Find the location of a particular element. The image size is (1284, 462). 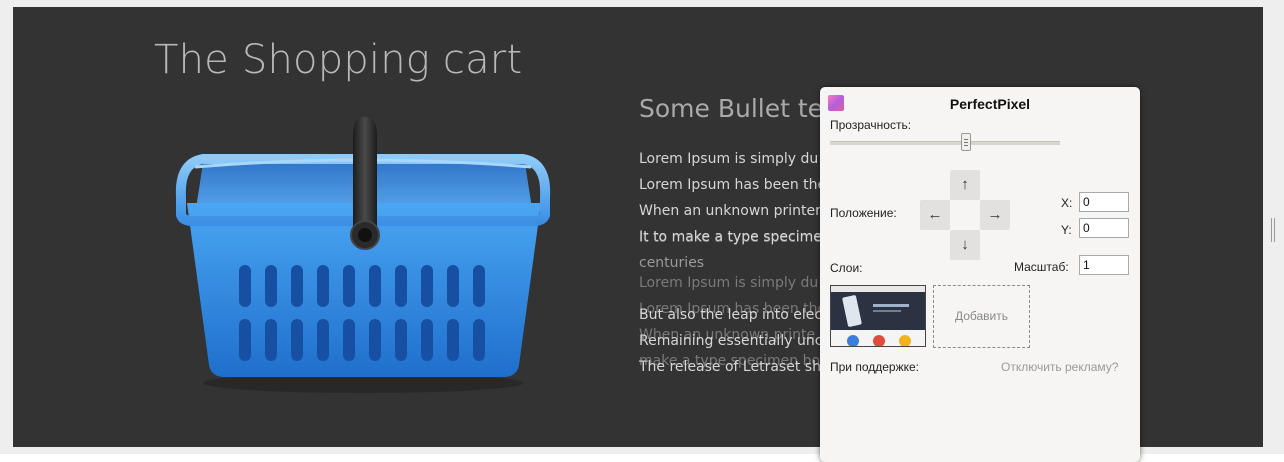

scale-label: Масштаб: is located at coordinates (1041, 267).